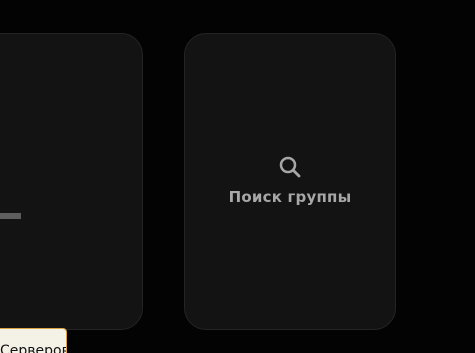 Image resolution: width=475 pixels, height=353 pixels. What do you see at coordinates (10, 216) in the screenshot?
I see `plus-icon` at bounding box center [10, 216].